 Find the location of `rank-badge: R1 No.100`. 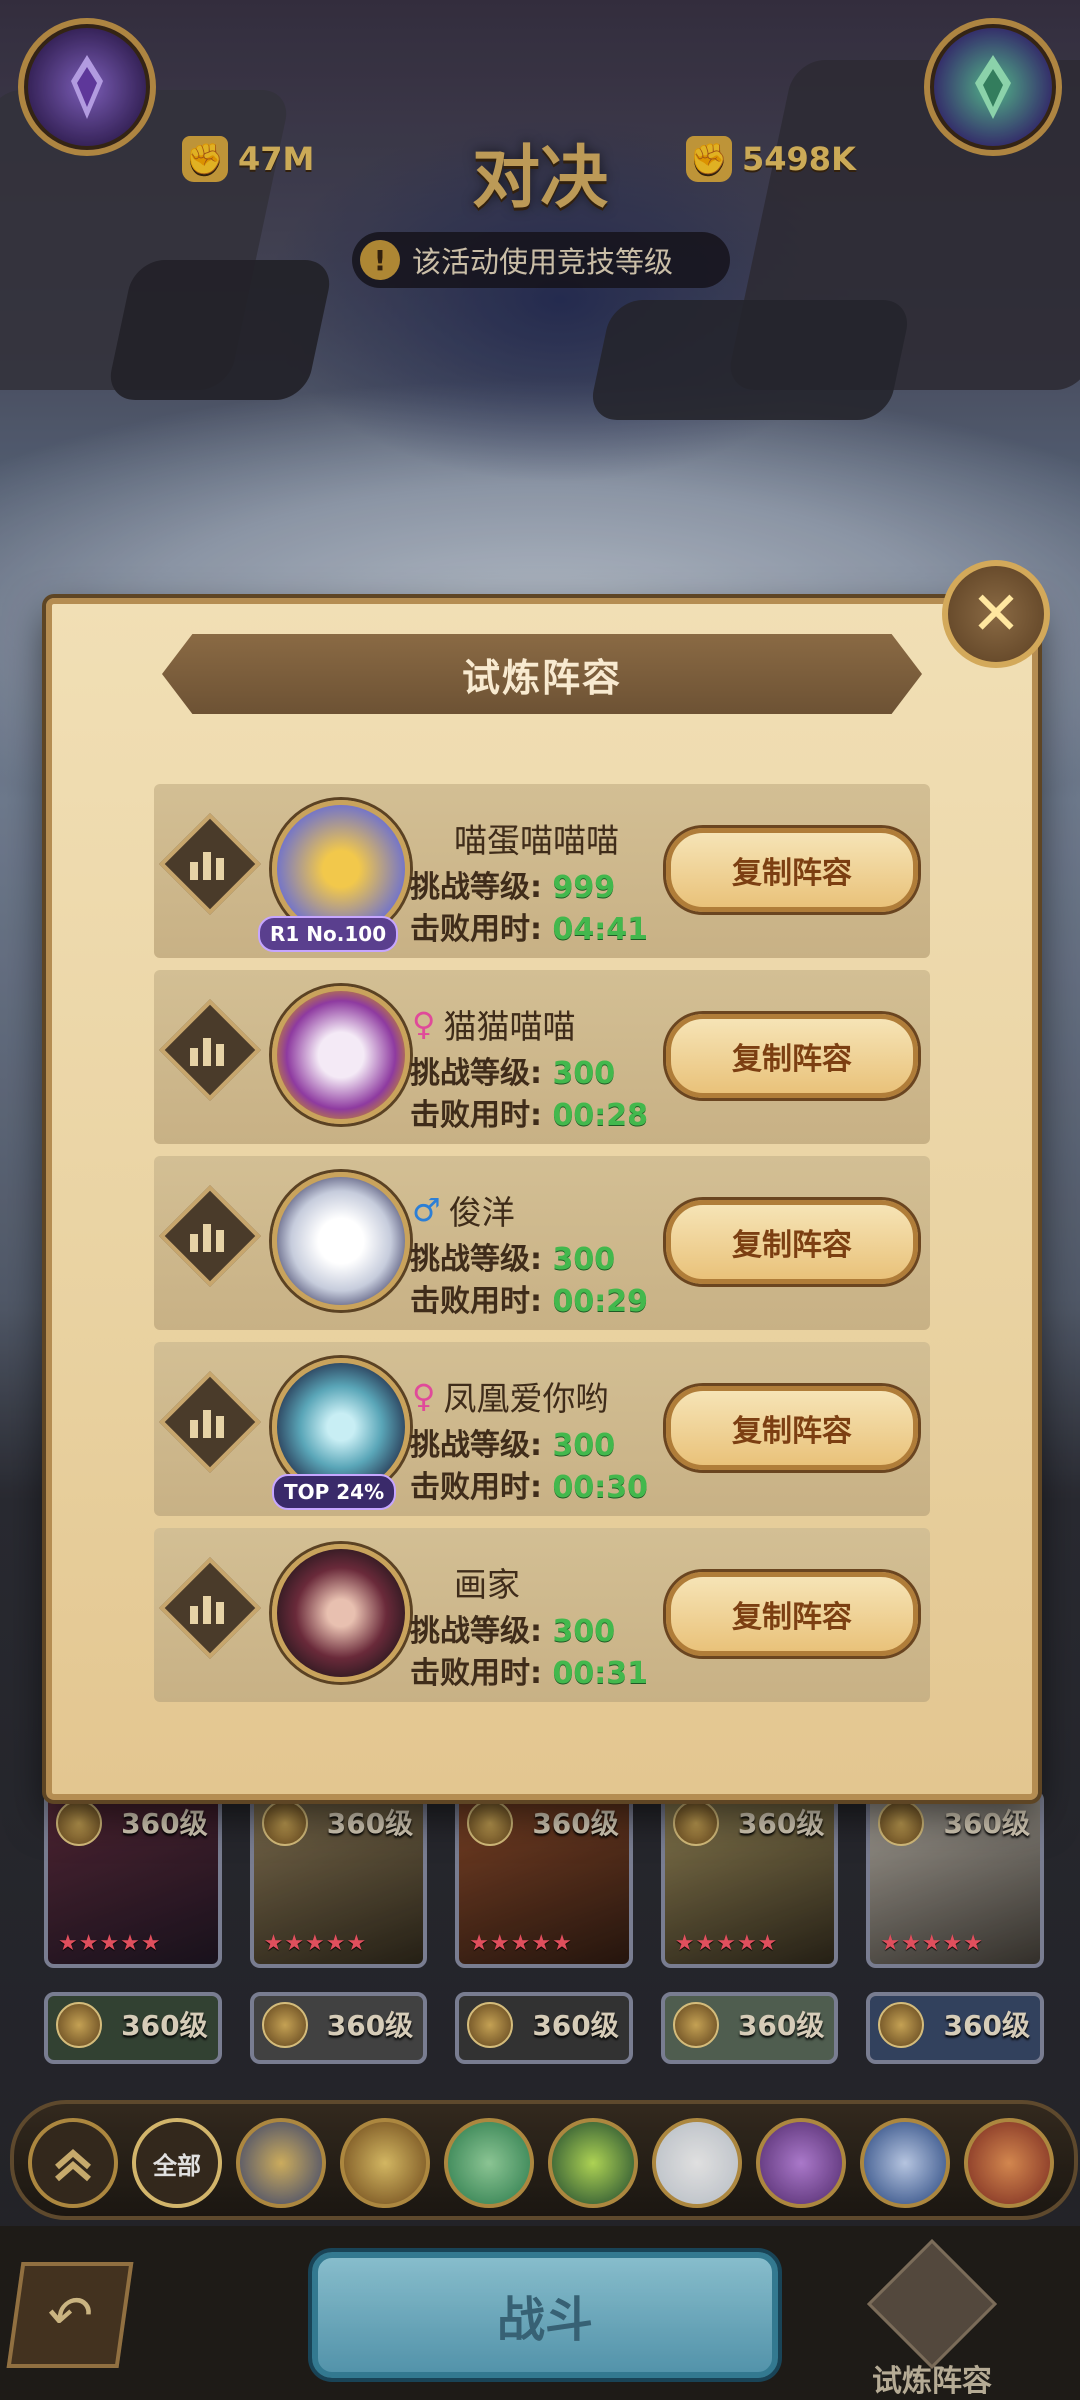

rank-badge: R1 No.100 is located at coordinates (328, 934).